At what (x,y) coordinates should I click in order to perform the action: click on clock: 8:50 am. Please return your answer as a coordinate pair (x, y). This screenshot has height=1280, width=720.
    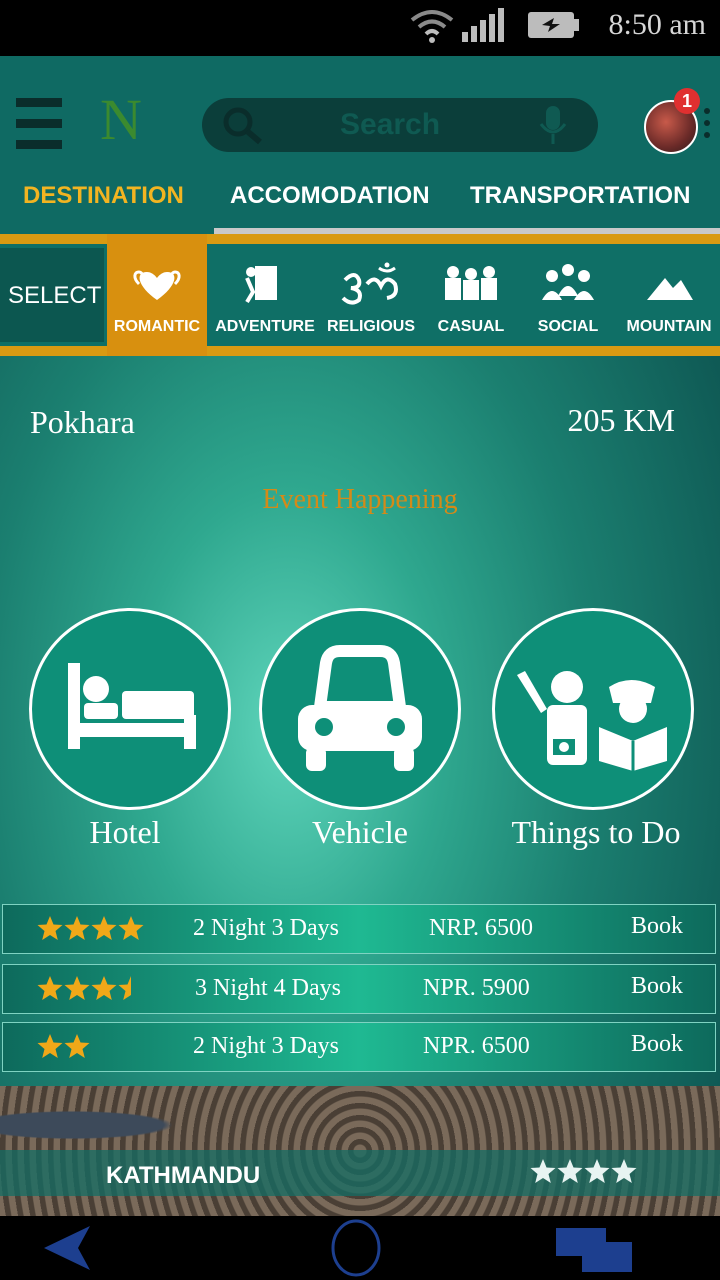
    Looking at the image, I should click on (657, 24).